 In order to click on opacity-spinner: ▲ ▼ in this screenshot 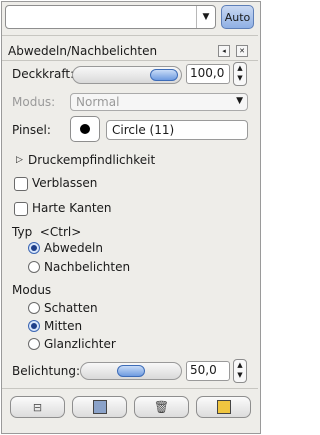, I will do `click(240, 74)`.